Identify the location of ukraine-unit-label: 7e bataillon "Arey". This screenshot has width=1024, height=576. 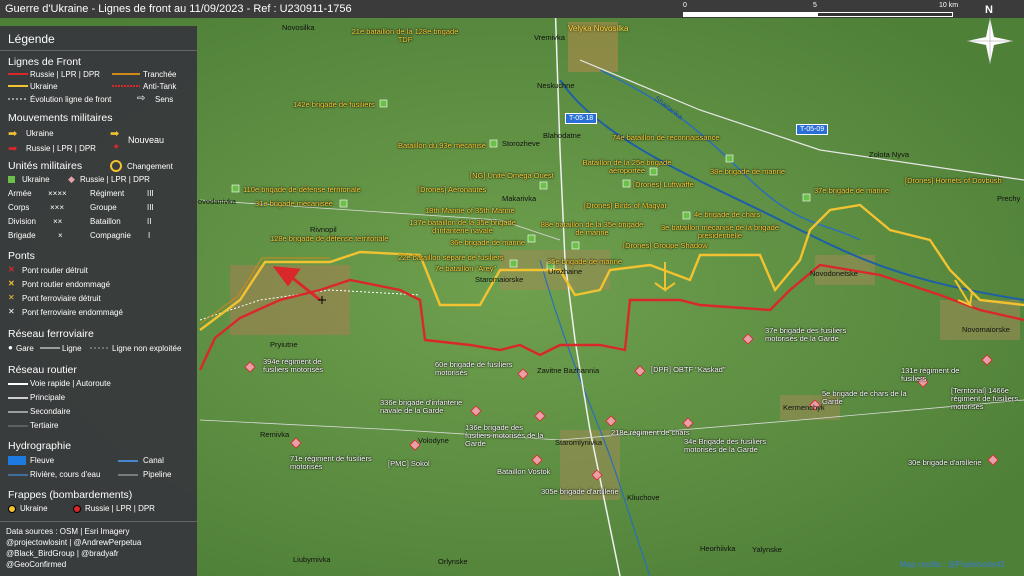
(465, 268).